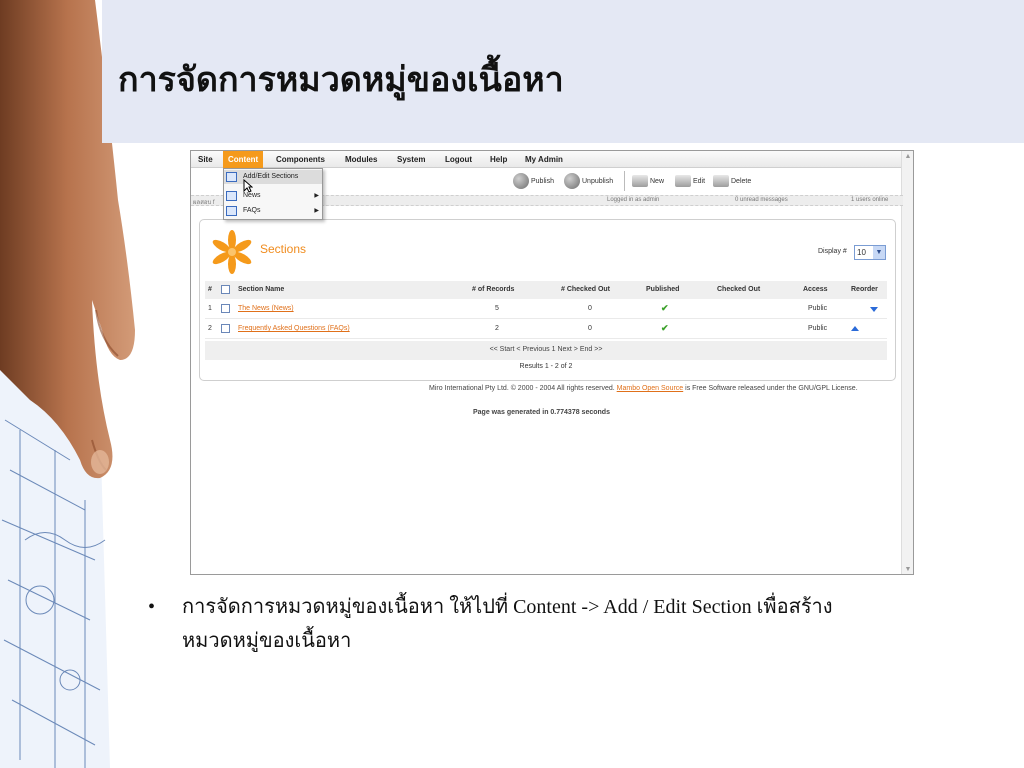 The width and height of the screenshot is (1024, 768). I want to click on pagination-bar: << Start < Previous 1 Next > End >>, so click(546, 350).